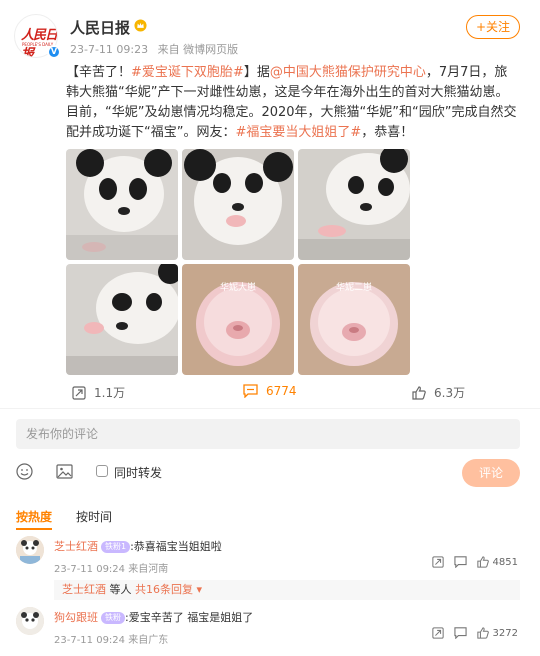  I want to click on post-meta: 23-7-11 09:23 来自 微博网页版, so click(157, 49).